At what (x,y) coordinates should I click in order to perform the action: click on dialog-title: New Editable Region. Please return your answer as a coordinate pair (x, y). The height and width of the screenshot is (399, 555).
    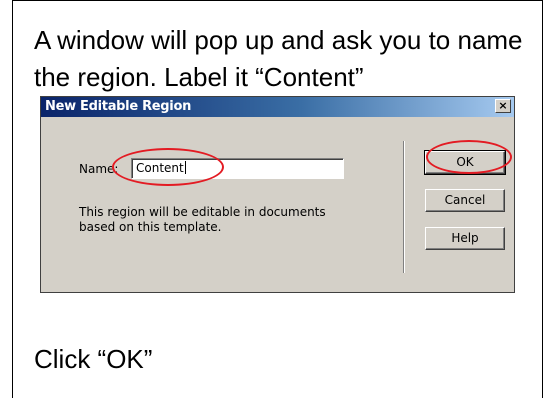
    Looking at the image, I should click on (118, 106).